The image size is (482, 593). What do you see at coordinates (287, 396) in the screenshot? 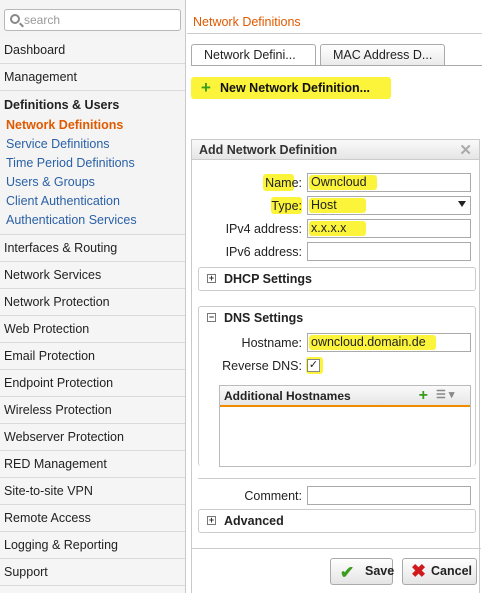
I see `additional-hostnames-title: Additional Hostnames` at bounding box center [287, 396].